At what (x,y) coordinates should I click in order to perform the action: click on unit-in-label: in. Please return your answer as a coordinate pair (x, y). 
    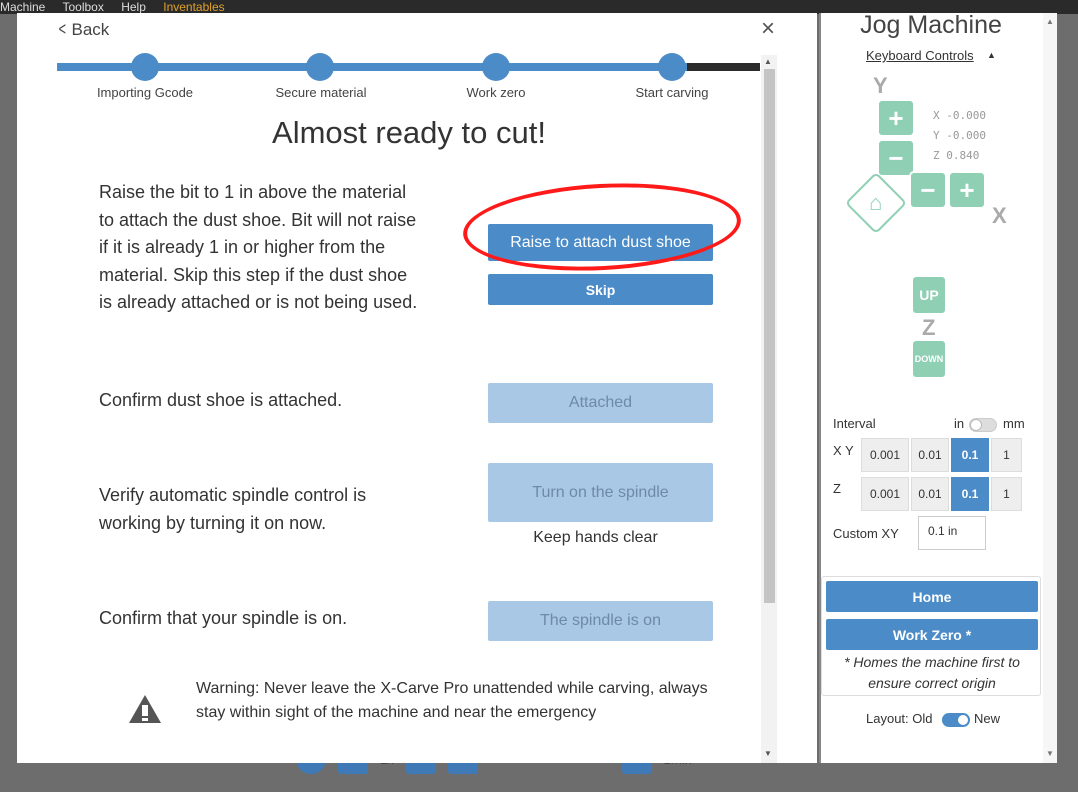
    Looking at the image, I should click on (959, 423).